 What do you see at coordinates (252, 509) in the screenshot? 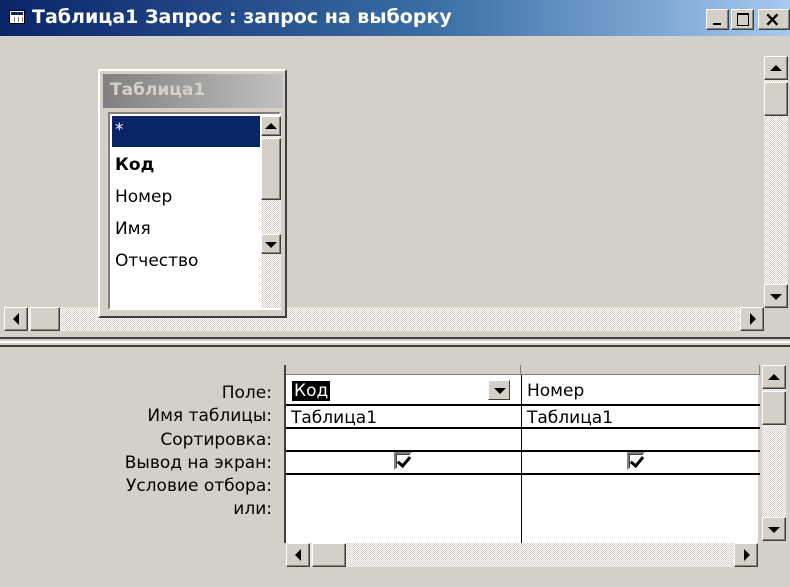
I see `row-label-or: или:` at bounding box center [252, 509].